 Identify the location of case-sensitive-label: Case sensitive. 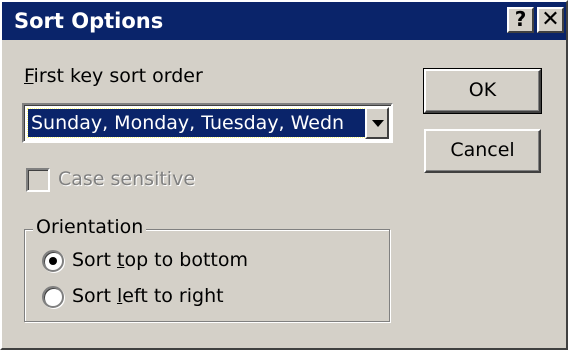
(127, 179).